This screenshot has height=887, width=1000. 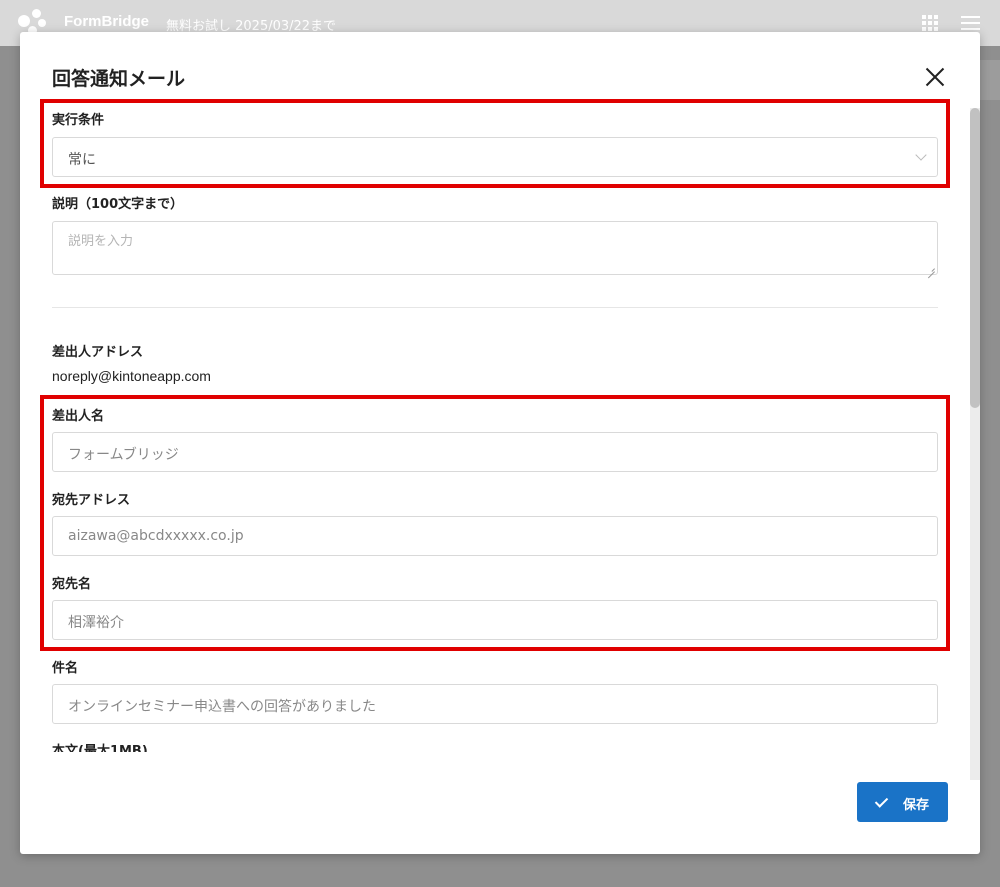 I want to click on description-label: 説明（100文字まで）, so click(x=118, y=204).